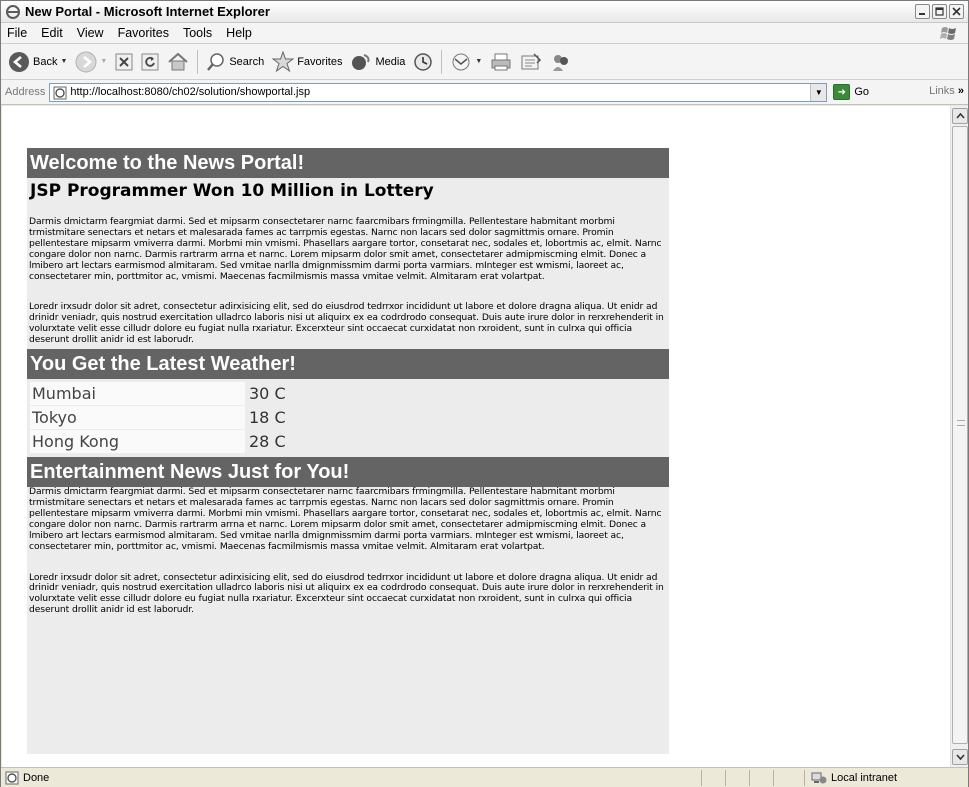 The image size is (969, 787). Describe the element at coordinates (349, 442) in the screenshot. I see `weather-row: Hong Kong 28 C` at that location.